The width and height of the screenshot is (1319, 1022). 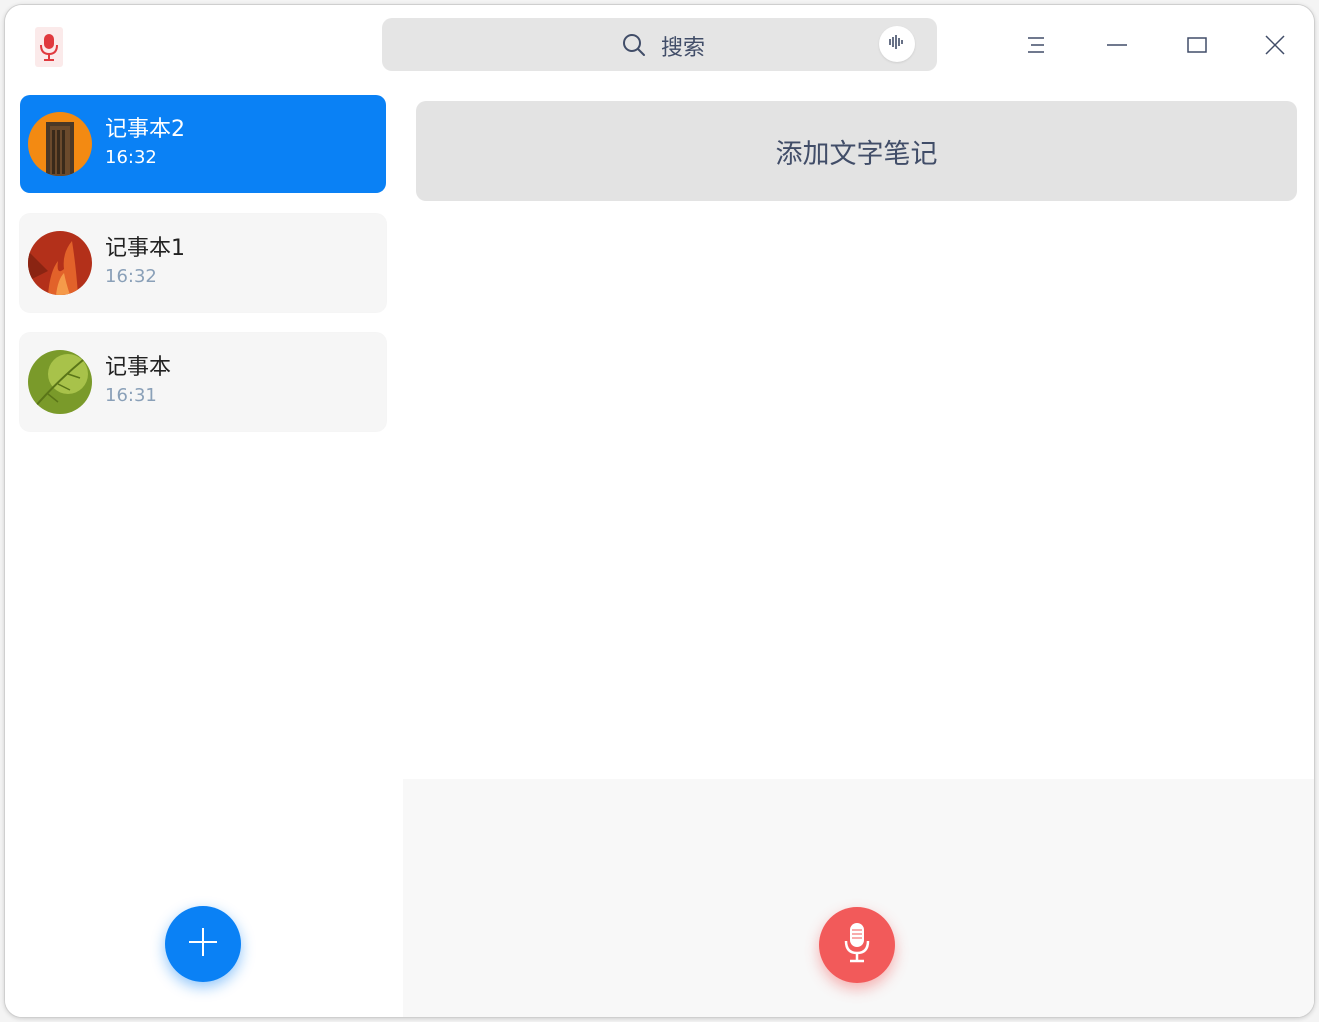 What do you see at coordinates (145, 248) in the screenshot?
I see `notebook-name: 记事本1` at bounding box center [145, 248].